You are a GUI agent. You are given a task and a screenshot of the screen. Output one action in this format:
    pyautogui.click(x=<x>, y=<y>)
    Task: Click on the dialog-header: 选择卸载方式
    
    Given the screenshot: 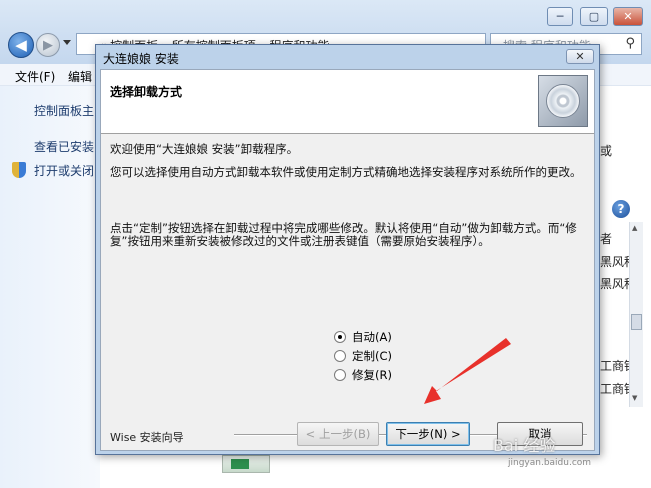 What is the action you would take?
    pyautogui.click(x=347, y=102)
    